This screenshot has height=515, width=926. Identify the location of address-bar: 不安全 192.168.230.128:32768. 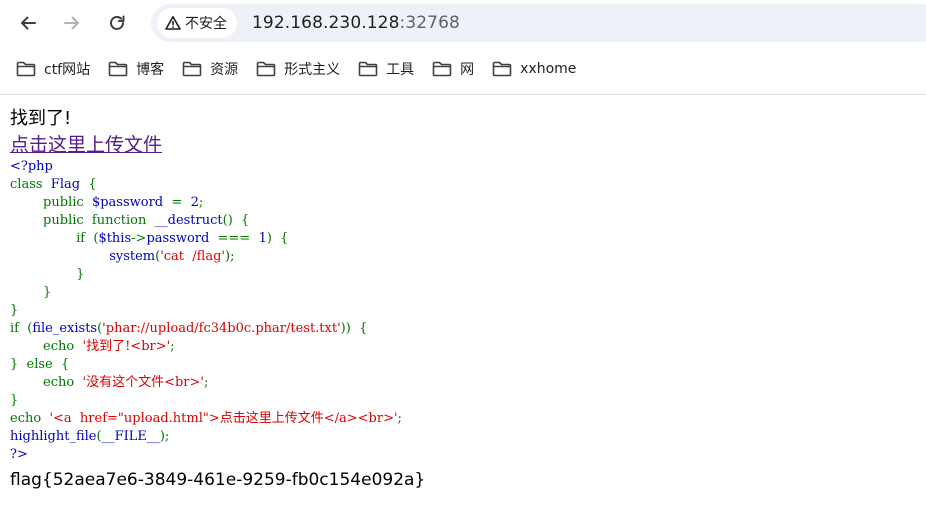
(538, 23).